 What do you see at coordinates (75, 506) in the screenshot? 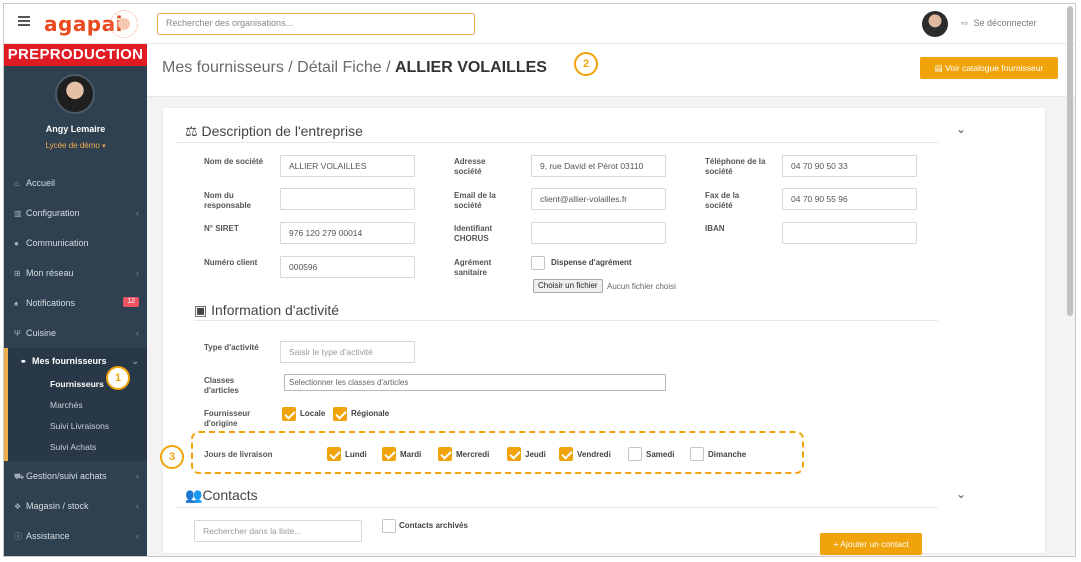
I see `sidebar-item-magasin-stock: ❖ Magasin / stock ‹` at bounding box center [75, 506].